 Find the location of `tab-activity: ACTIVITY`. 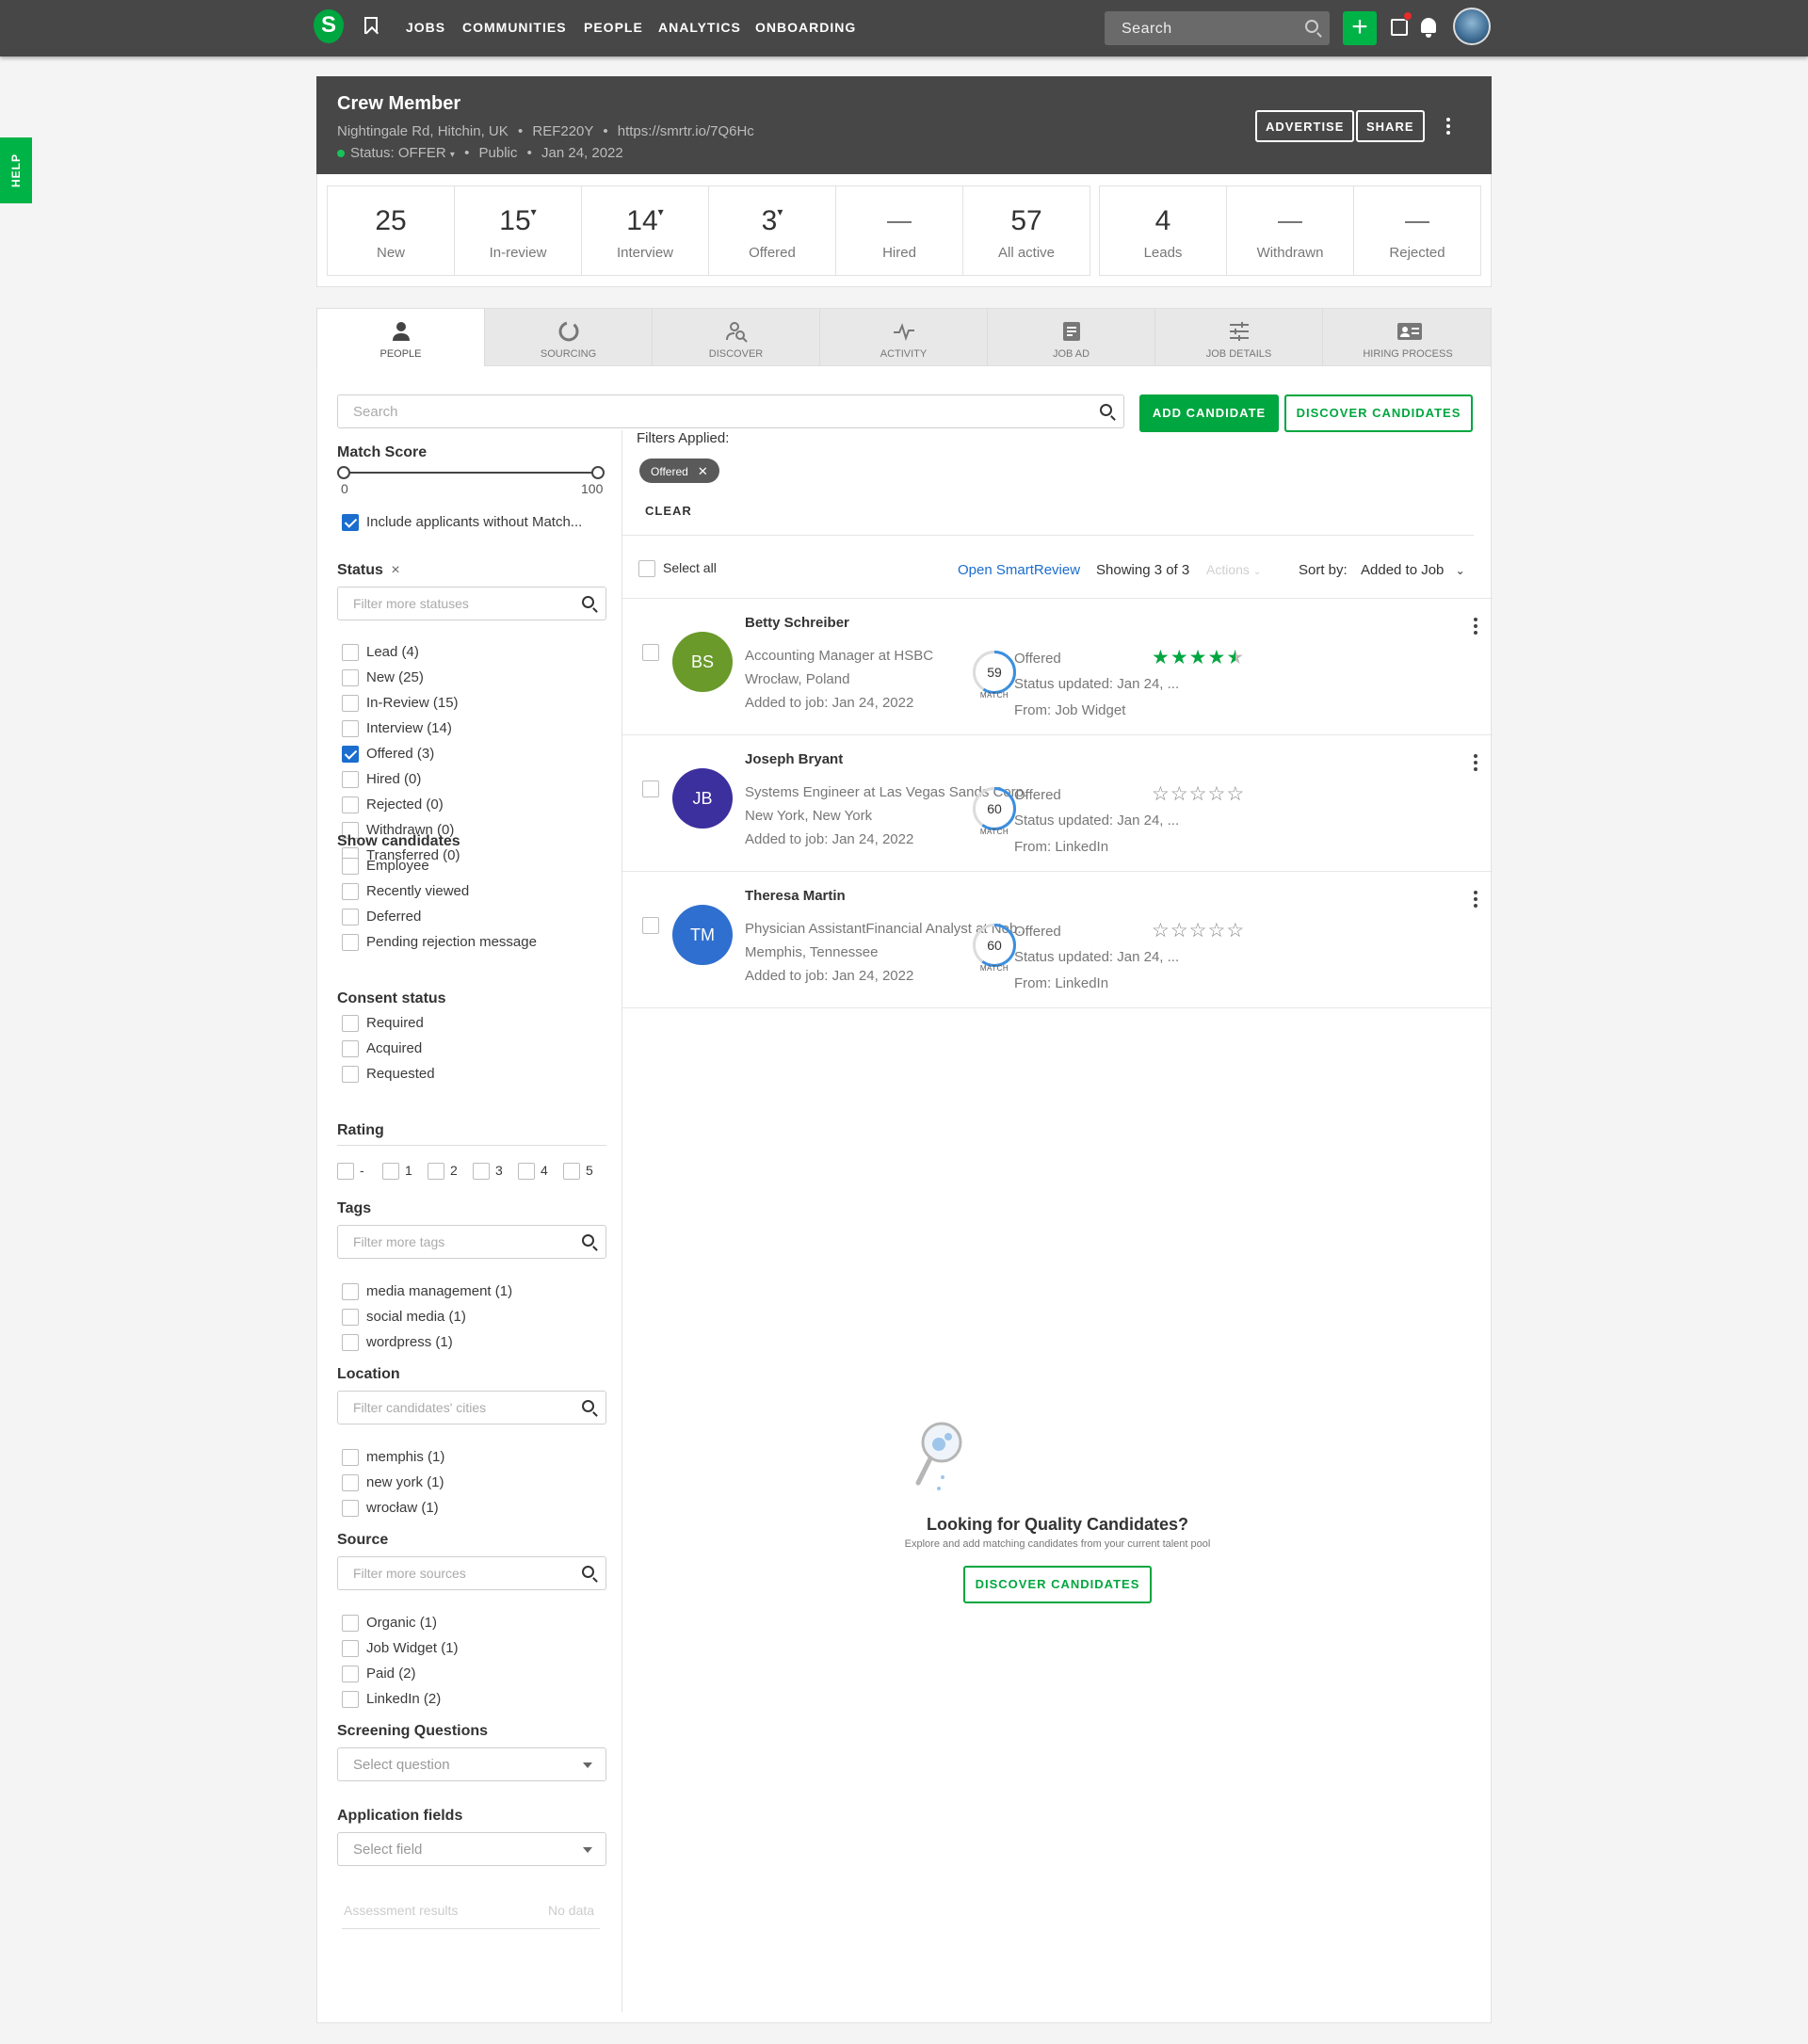

tab-activity: ACTIVITY is located at coordinates (904, 338).